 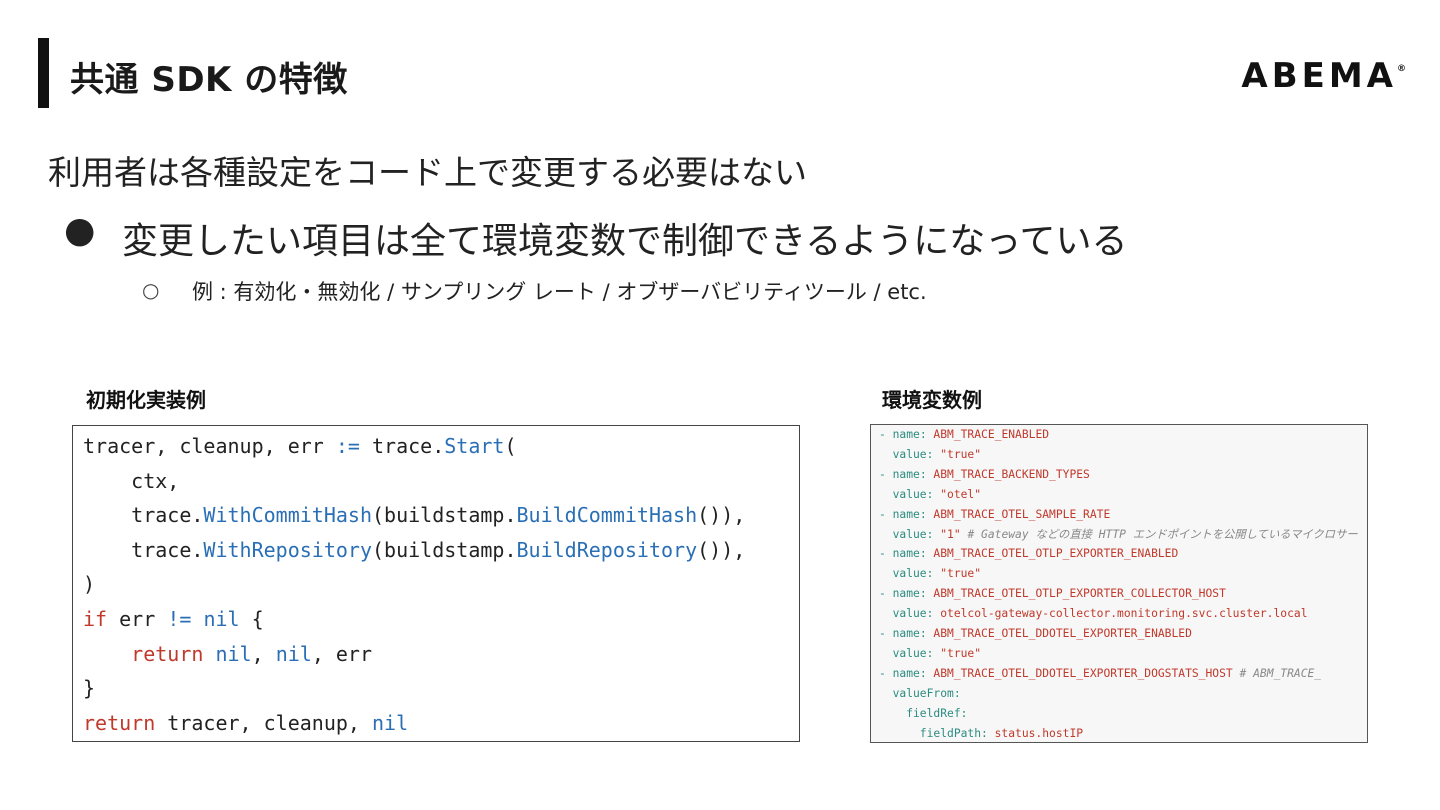 What do you see at coordinates (1035, 733) in the screenshot?
I see `env-tok: status.hostIP` at bounding box center [1035, 733].